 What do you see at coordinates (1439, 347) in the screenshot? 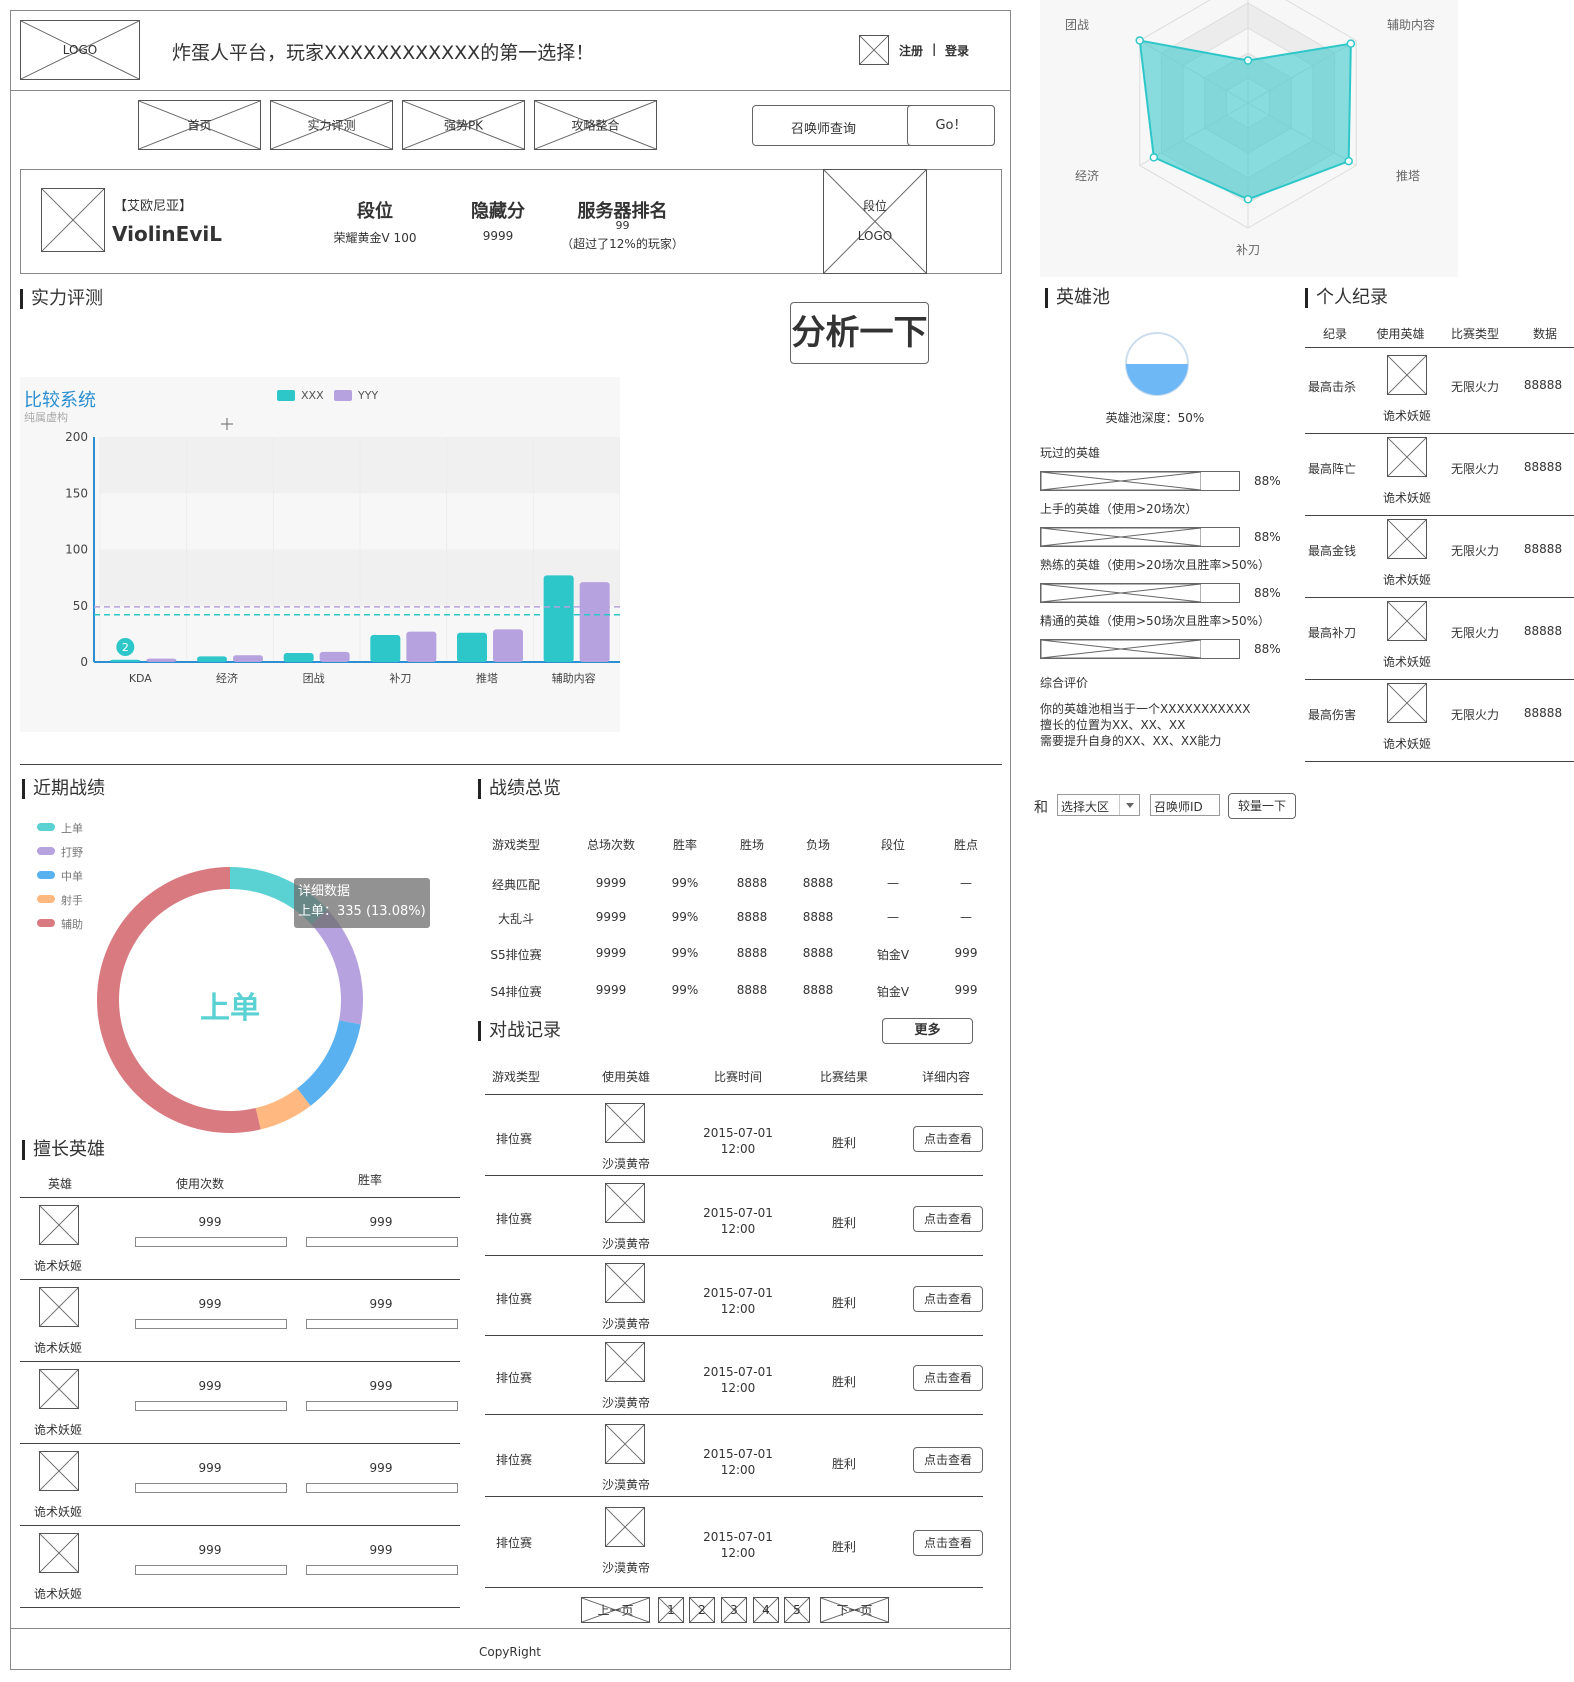
I see `records-header-divider` at bounding box center [1439, 347].